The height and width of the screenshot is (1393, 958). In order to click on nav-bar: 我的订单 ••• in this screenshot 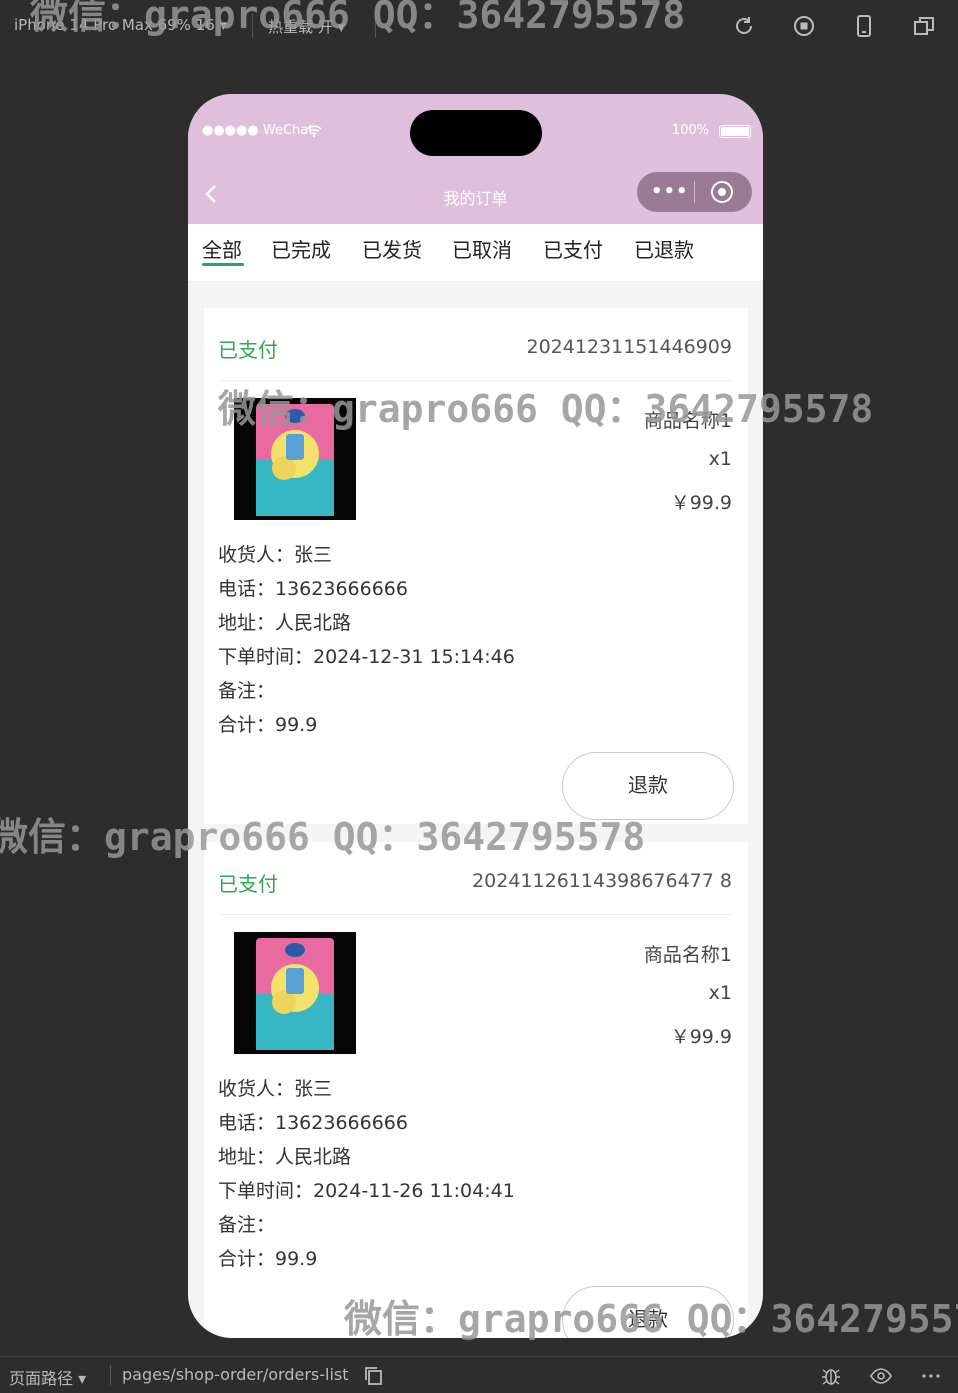, I will do `click(475, 194)`.